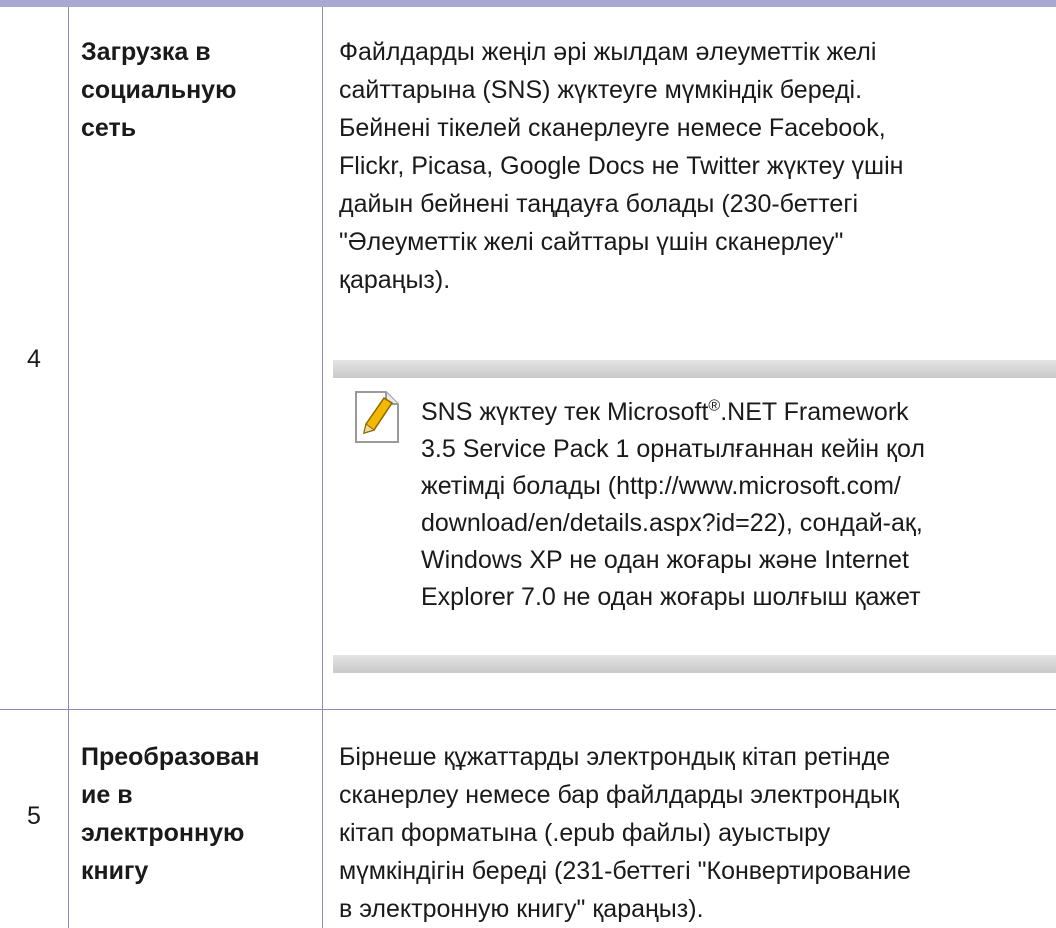  I want to click on feature-name-line: ие в, so click(107, 795).